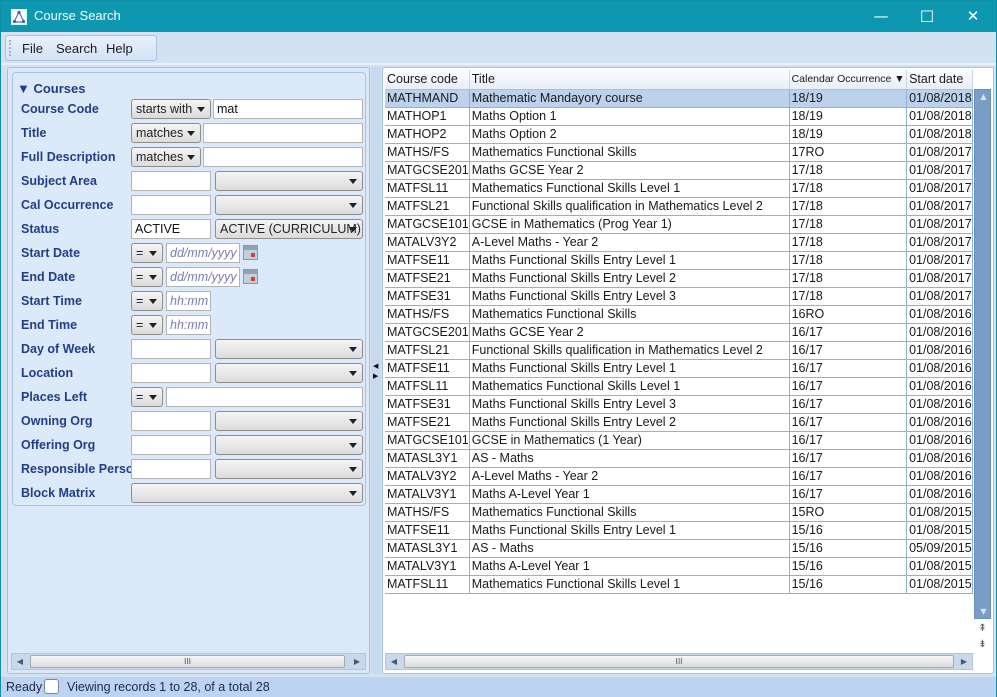  Describe the element at coordinates (147, 277) in the screenshot. I see `end-date-operator-select: =` at that location.